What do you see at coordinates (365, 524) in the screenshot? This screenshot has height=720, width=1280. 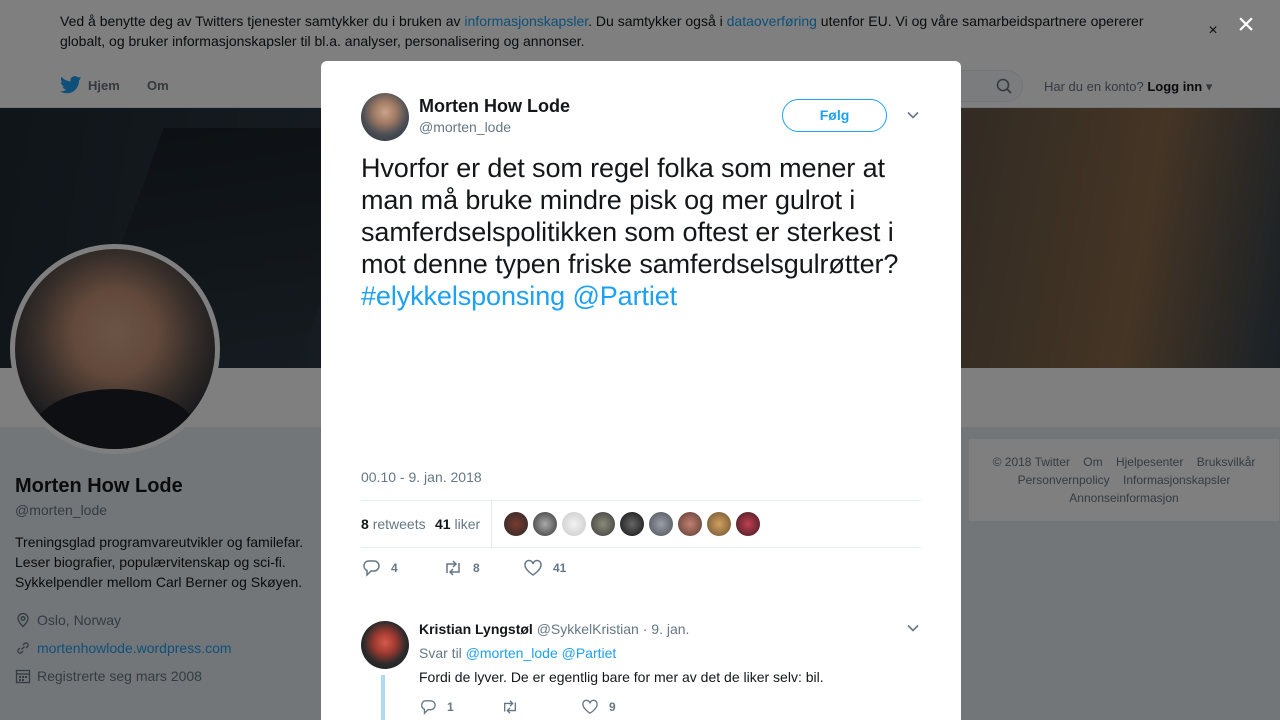 I see `retweet-count: 8` at bounding box center [365, 524].